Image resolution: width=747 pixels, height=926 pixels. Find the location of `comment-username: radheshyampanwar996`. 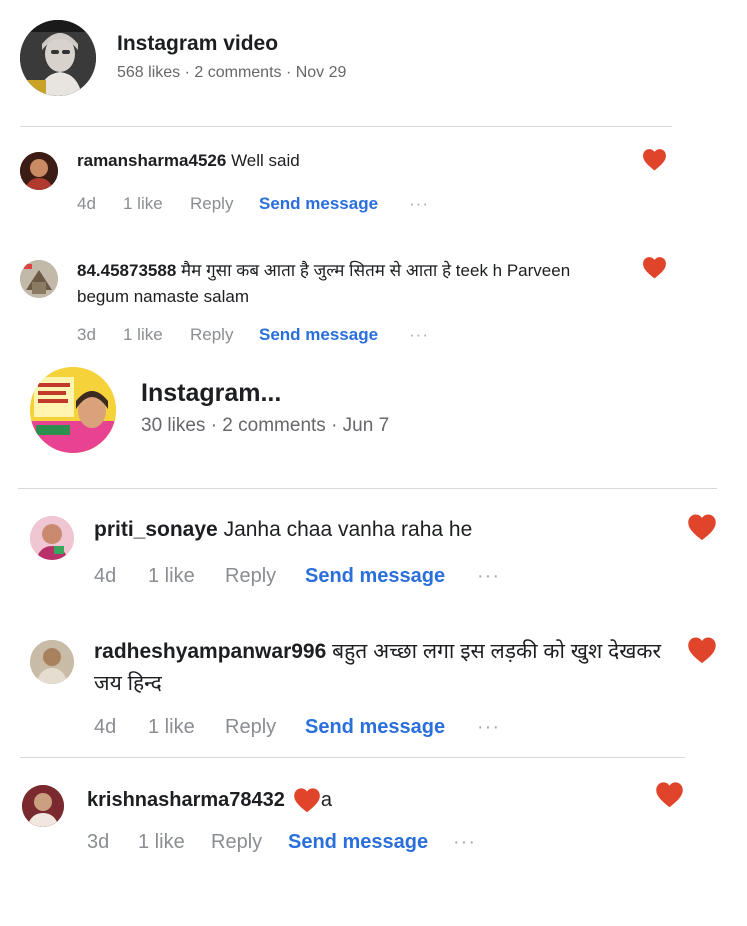

comment-username: radheshyampanwar996 is located at coordinates (210, 651).